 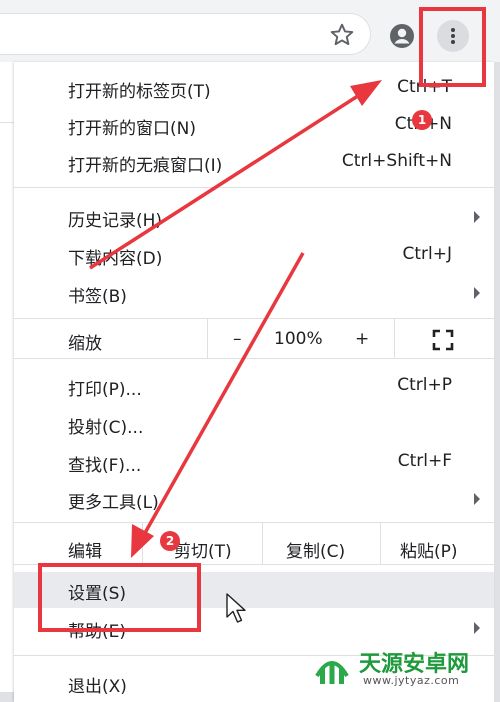 What do you see at coordinates (422, 120) in the screenshot?
I see `step-badge-1: 1` at bounding box center [422, 120].